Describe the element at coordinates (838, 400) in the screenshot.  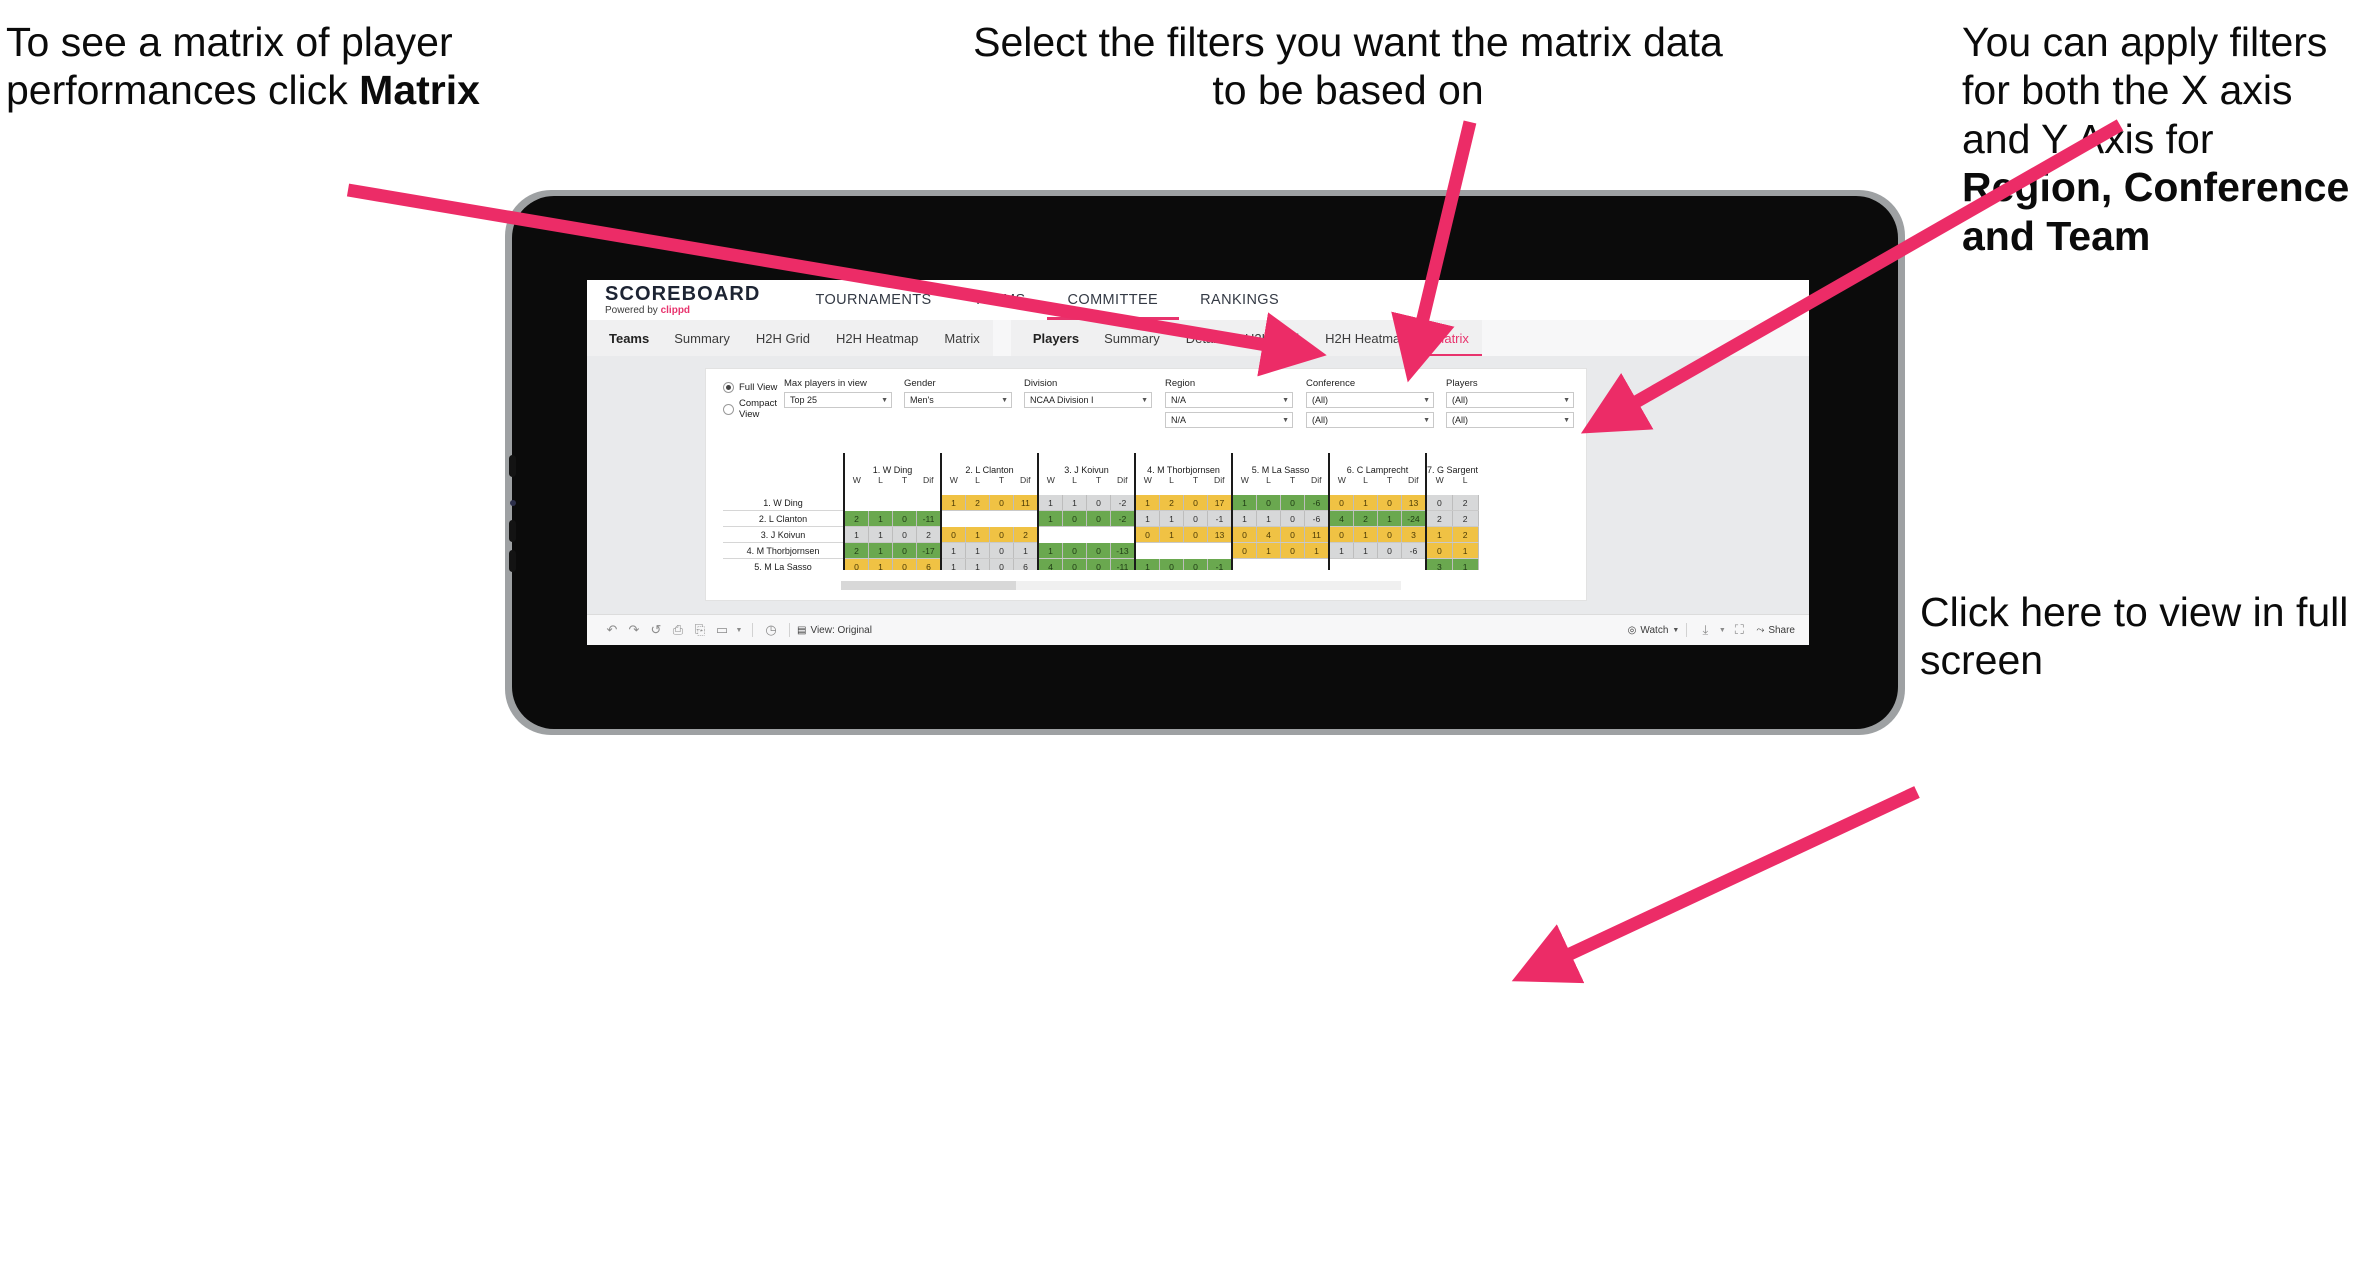
I see `filter-max-players-select: Top 25 ▼` at that location.